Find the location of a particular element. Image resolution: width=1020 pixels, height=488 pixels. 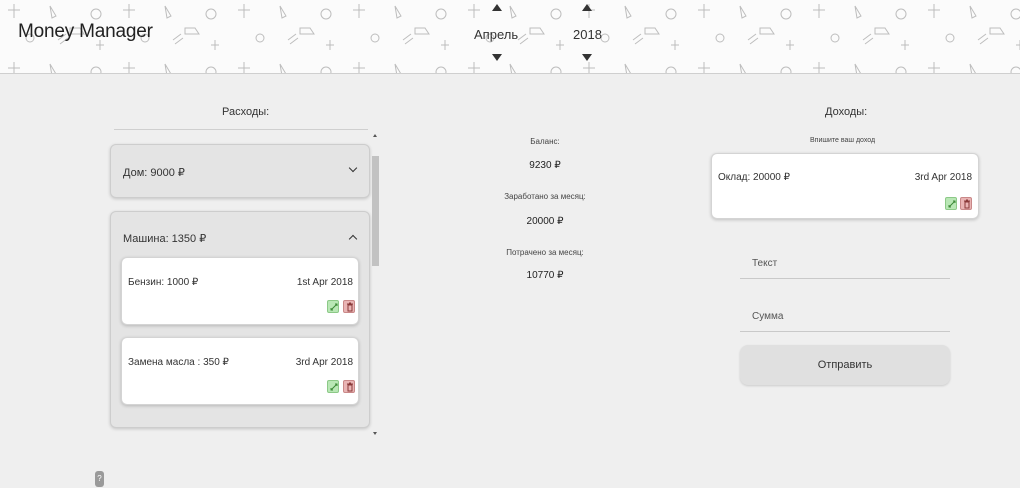

income-subtitle: Впишите ваш доход is located at coordinates (843, 140).